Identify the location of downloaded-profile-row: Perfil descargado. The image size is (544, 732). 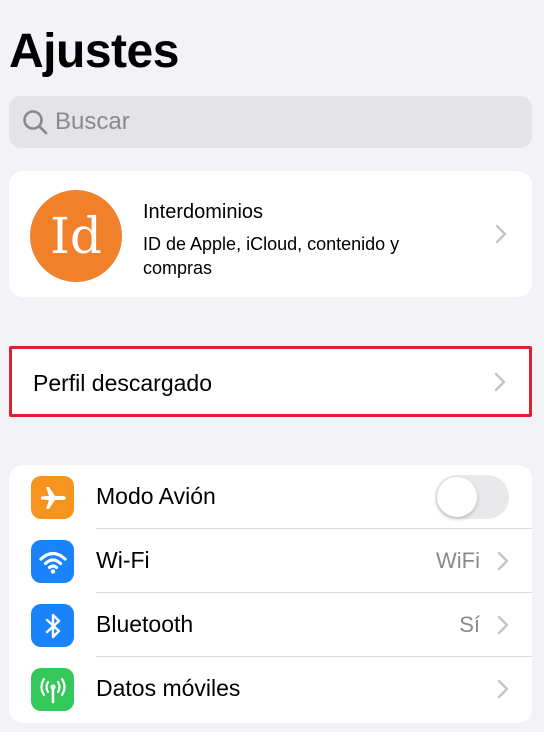
(270, 381).